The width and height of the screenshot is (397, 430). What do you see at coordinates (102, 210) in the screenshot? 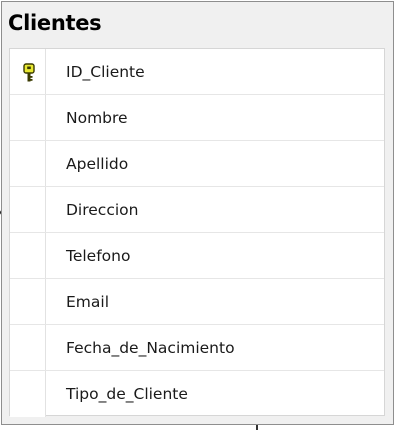
I see `column-name: Direccion` at bounding box center [102, 210].